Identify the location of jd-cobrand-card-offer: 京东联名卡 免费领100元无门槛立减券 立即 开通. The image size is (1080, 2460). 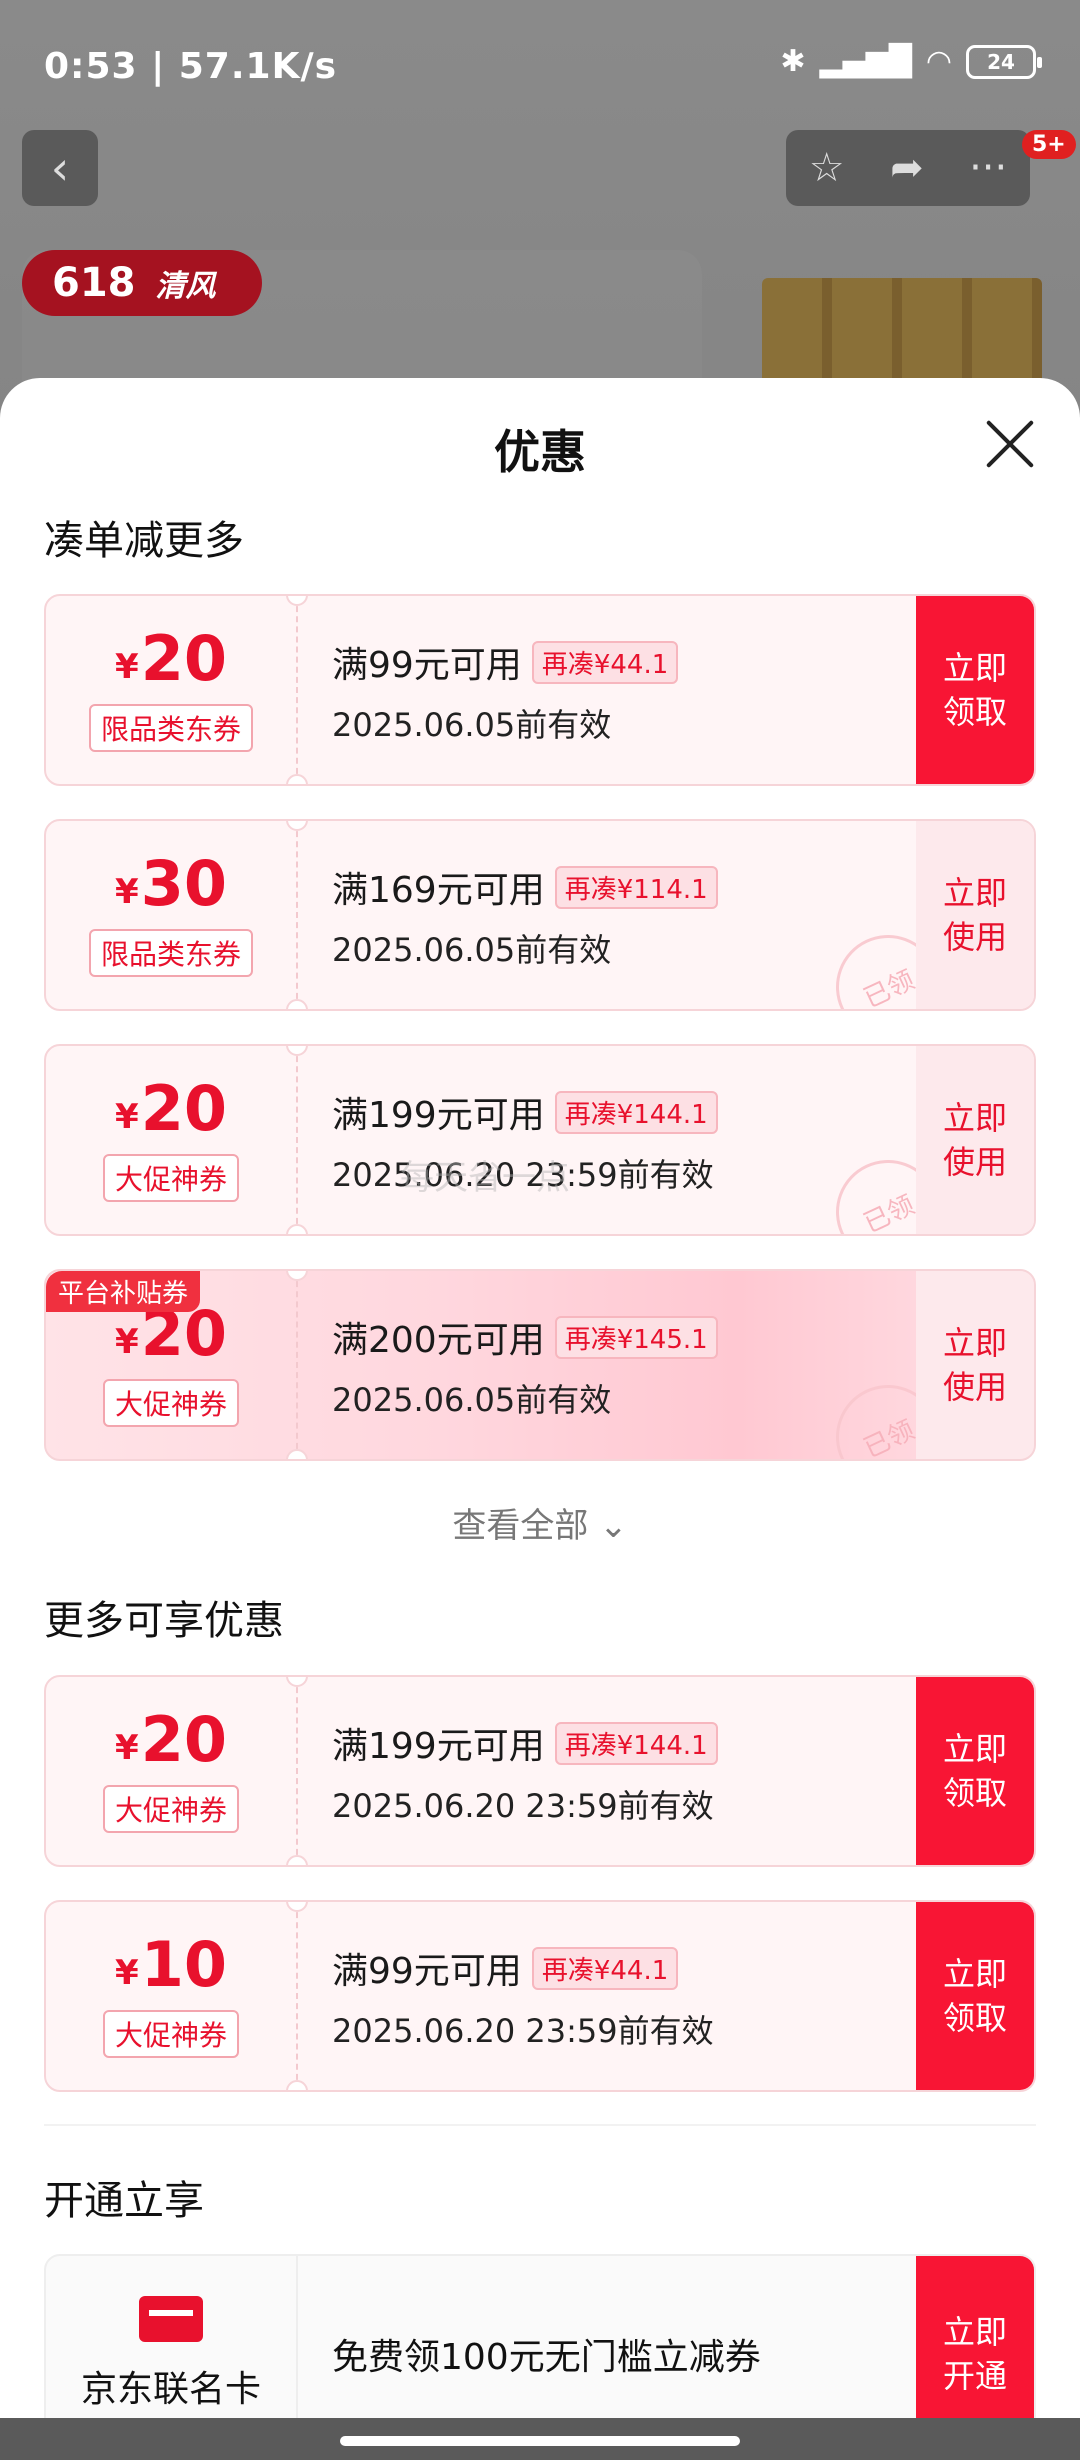
(540, 2336).